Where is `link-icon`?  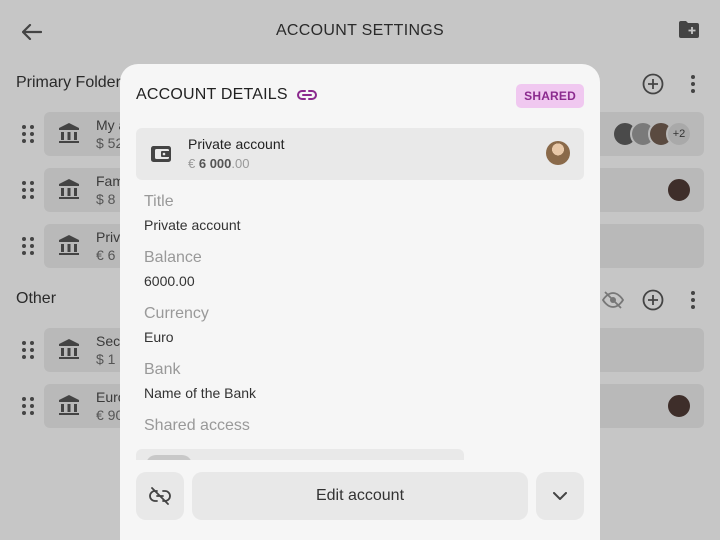
link-icon is located at coordinates (307, 95).